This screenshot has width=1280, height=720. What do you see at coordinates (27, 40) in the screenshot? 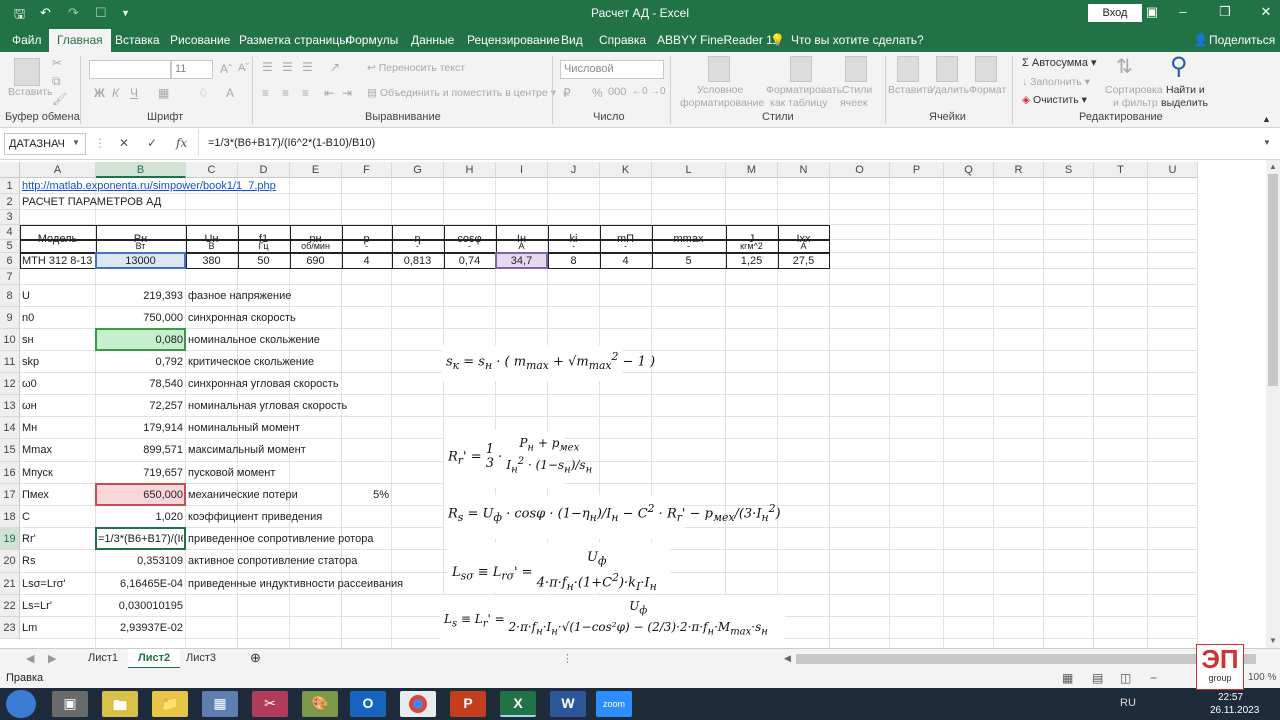
I see `tab-file: Файл` at bounding box center [27, 40].